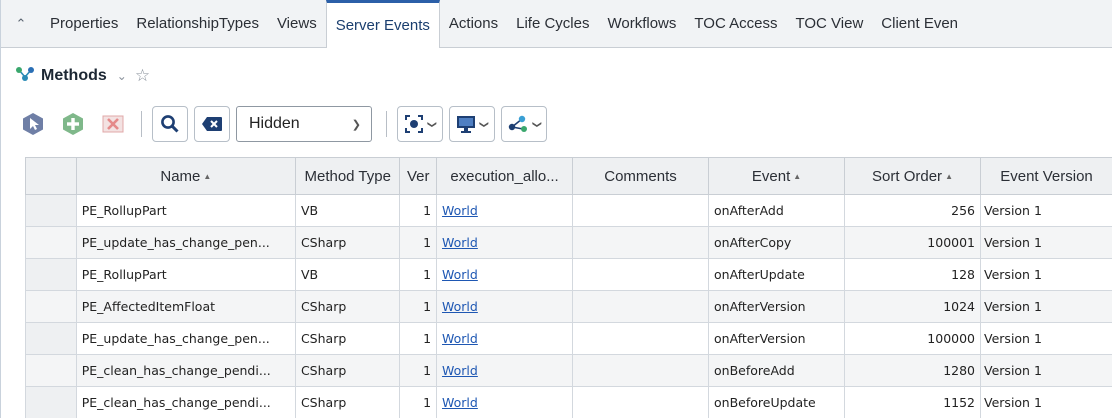  I want to click on cell-event: onAfterCopy, so click(777, 242).